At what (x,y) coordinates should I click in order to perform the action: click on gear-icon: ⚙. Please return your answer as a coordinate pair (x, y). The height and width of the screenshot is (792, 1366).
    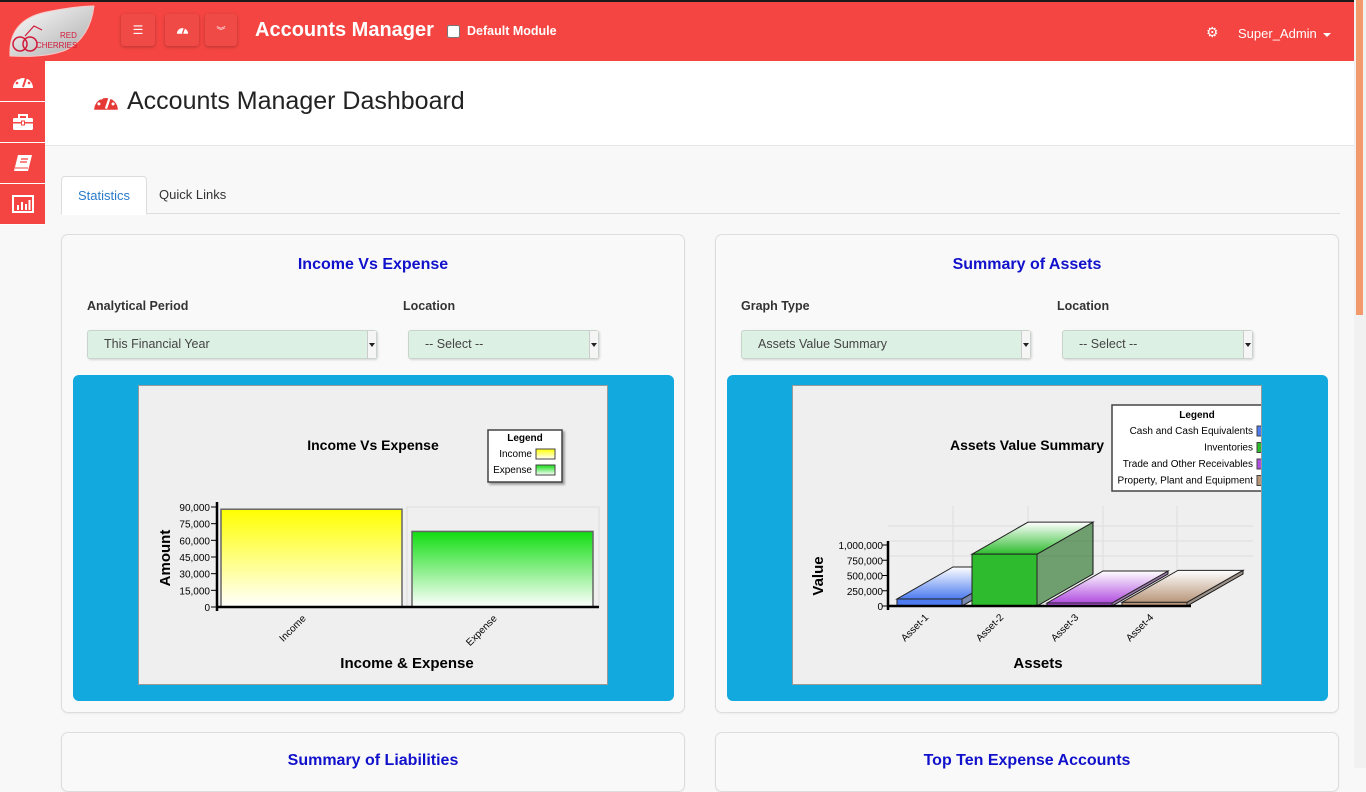
    Looking at the image, I should click on (1212, 32).